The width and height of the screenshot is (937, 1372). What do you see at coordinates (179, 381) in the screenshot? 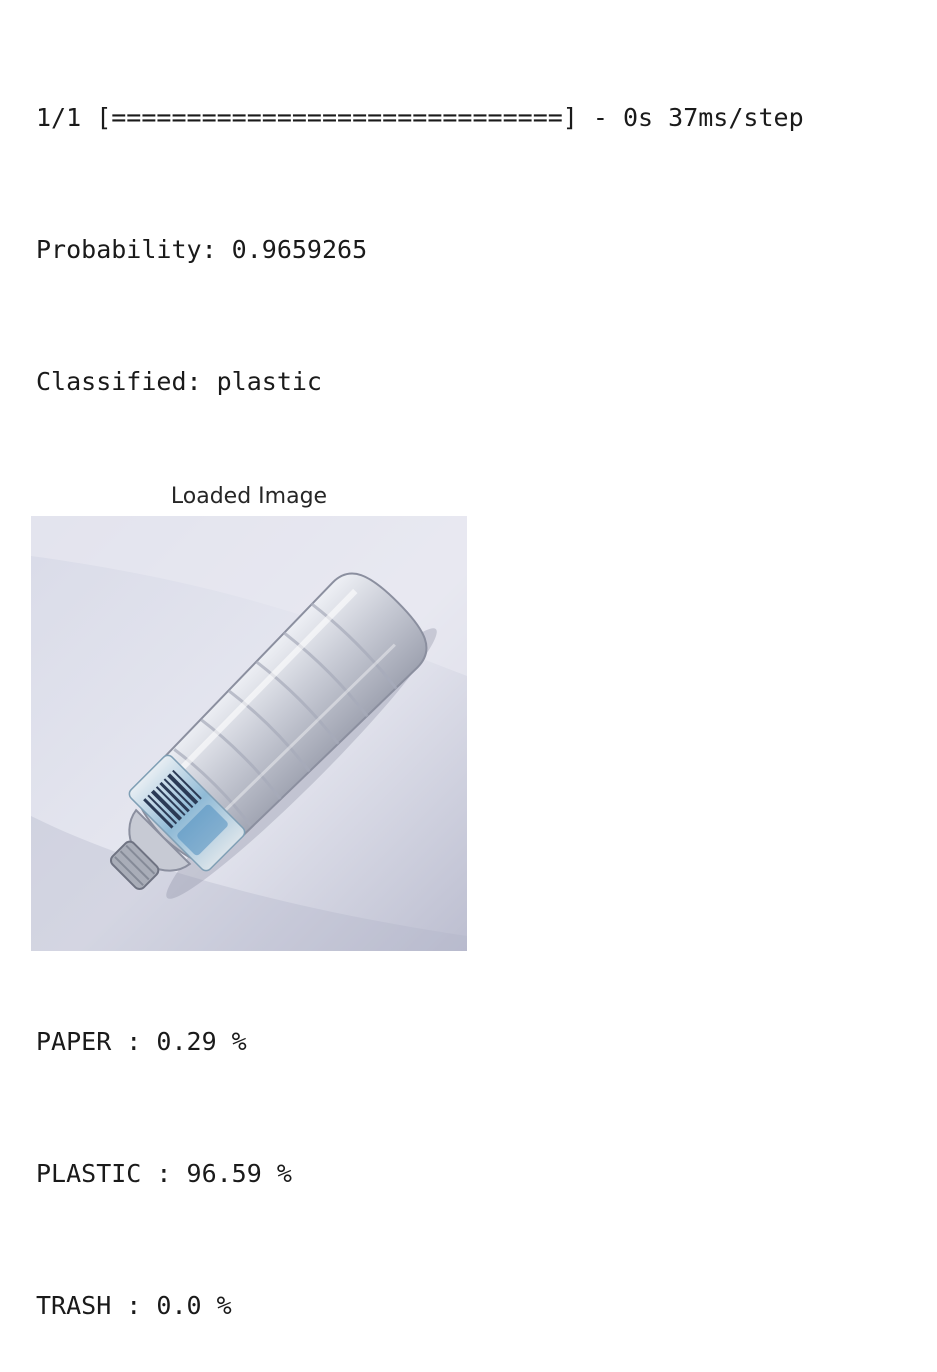
I see `classified-line: Classified: plastic` at bounding box center [179, 381].